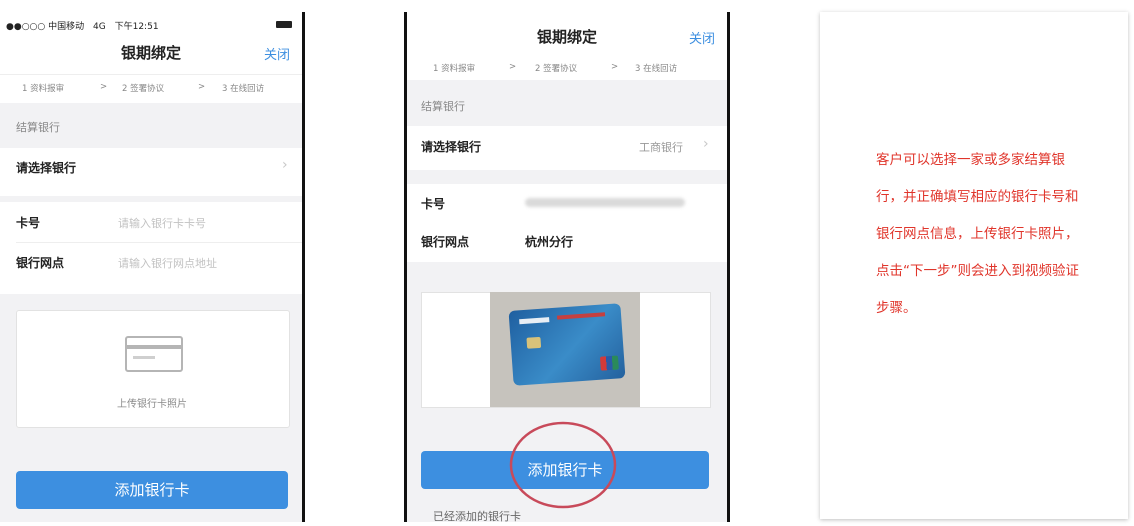 This screenshot has width=1134, height=526. What do you see at coordinates (567, 344) in the screenshot?
I see `bank-card-image` at bounding box center [567, 344].